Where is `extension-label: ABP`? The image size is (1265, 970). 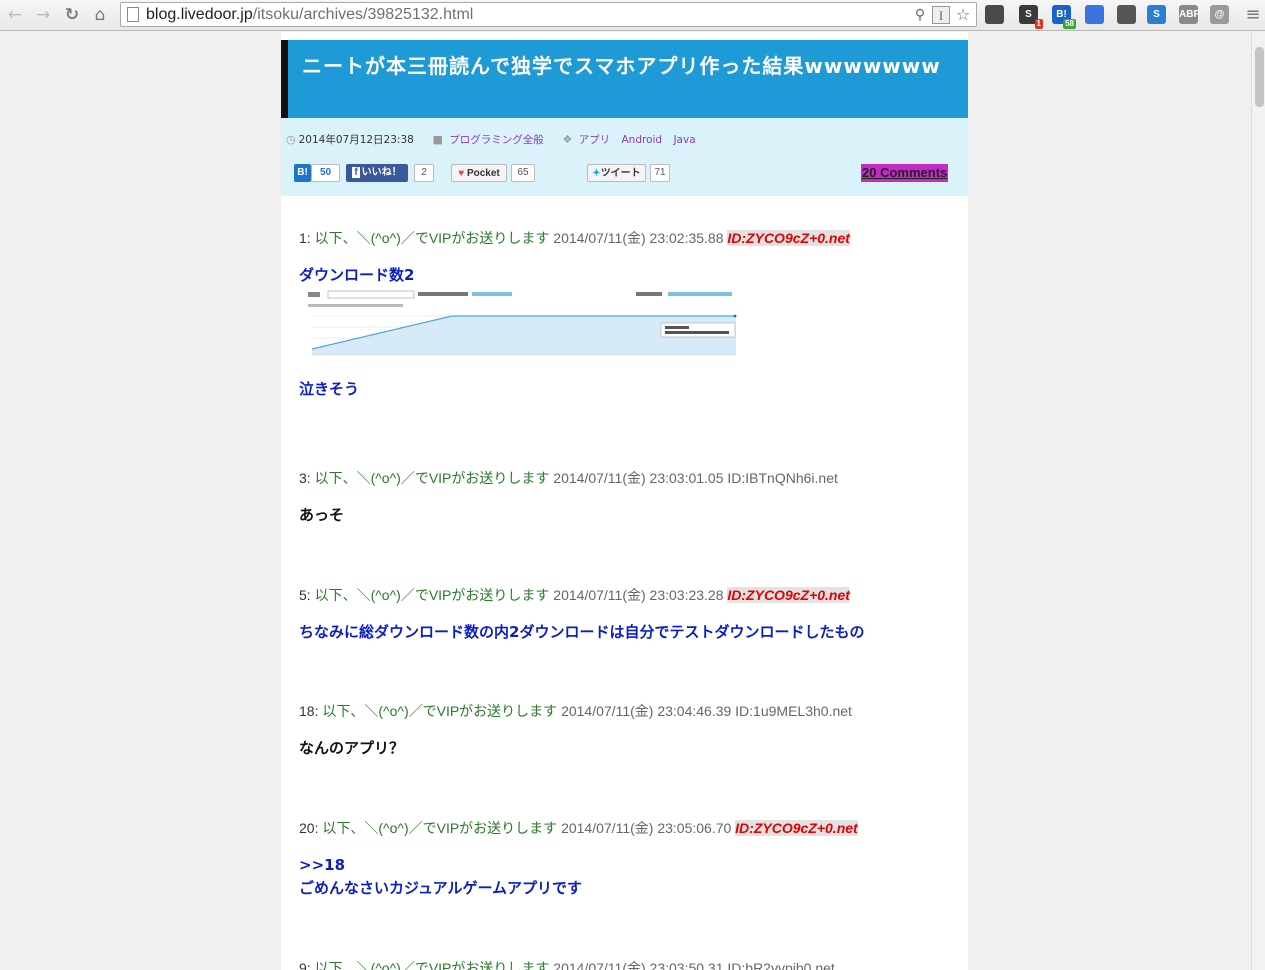 extension-label: ABP is located at coordinates (1190, 14).